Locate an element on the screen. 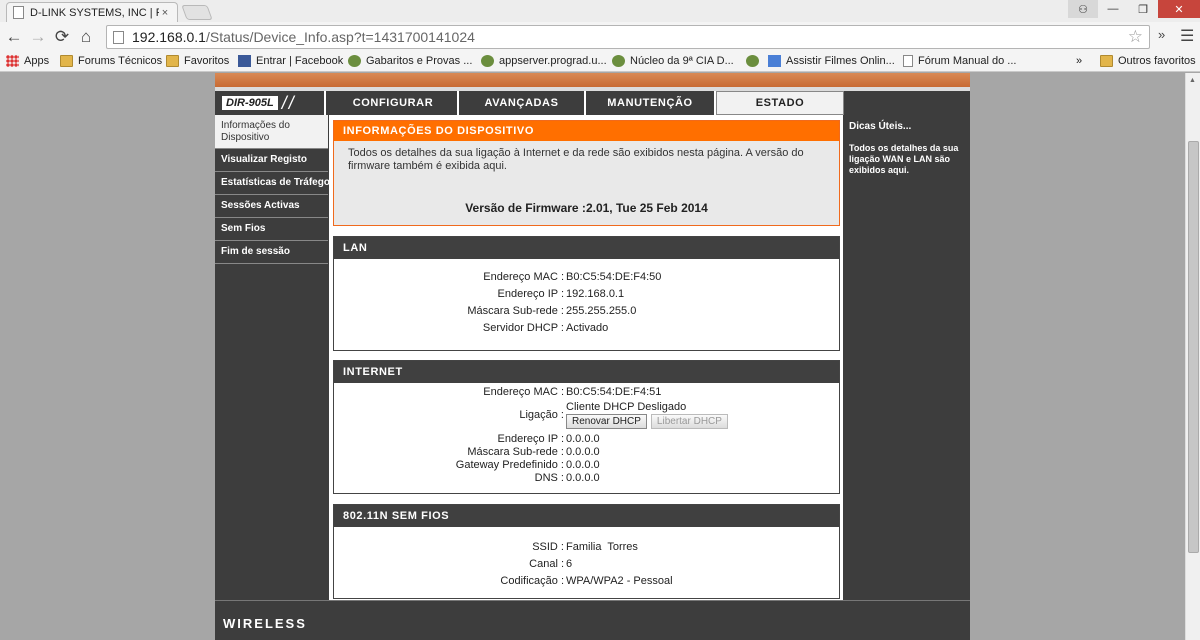 This screenshot has height=640, width=1200. bookmark-outros: Outros favoritos is located at coordinates (1148, 61).